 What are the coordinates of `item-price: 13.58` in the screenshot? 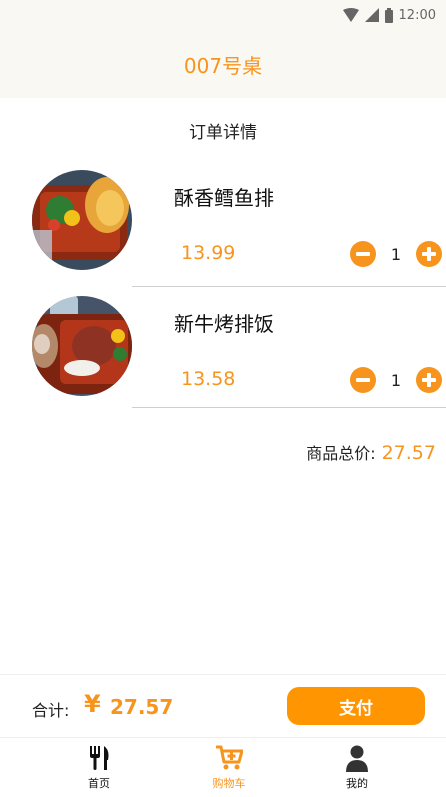 It's located at (208, 379).